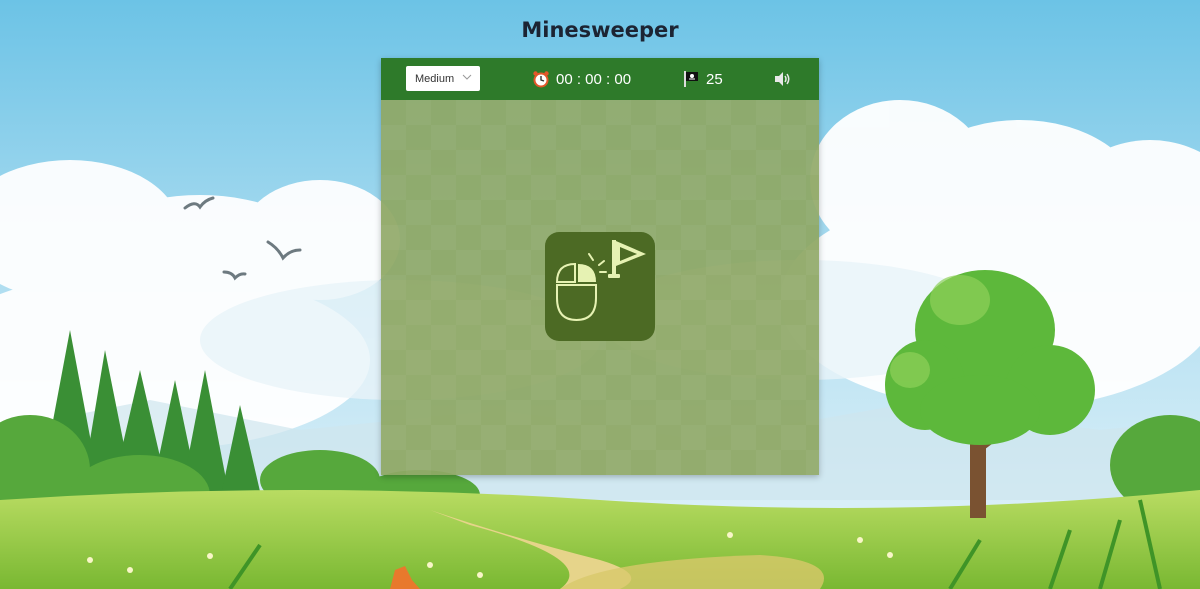  I want to click on difficulty-select-value: Medium, so click(435, 78).